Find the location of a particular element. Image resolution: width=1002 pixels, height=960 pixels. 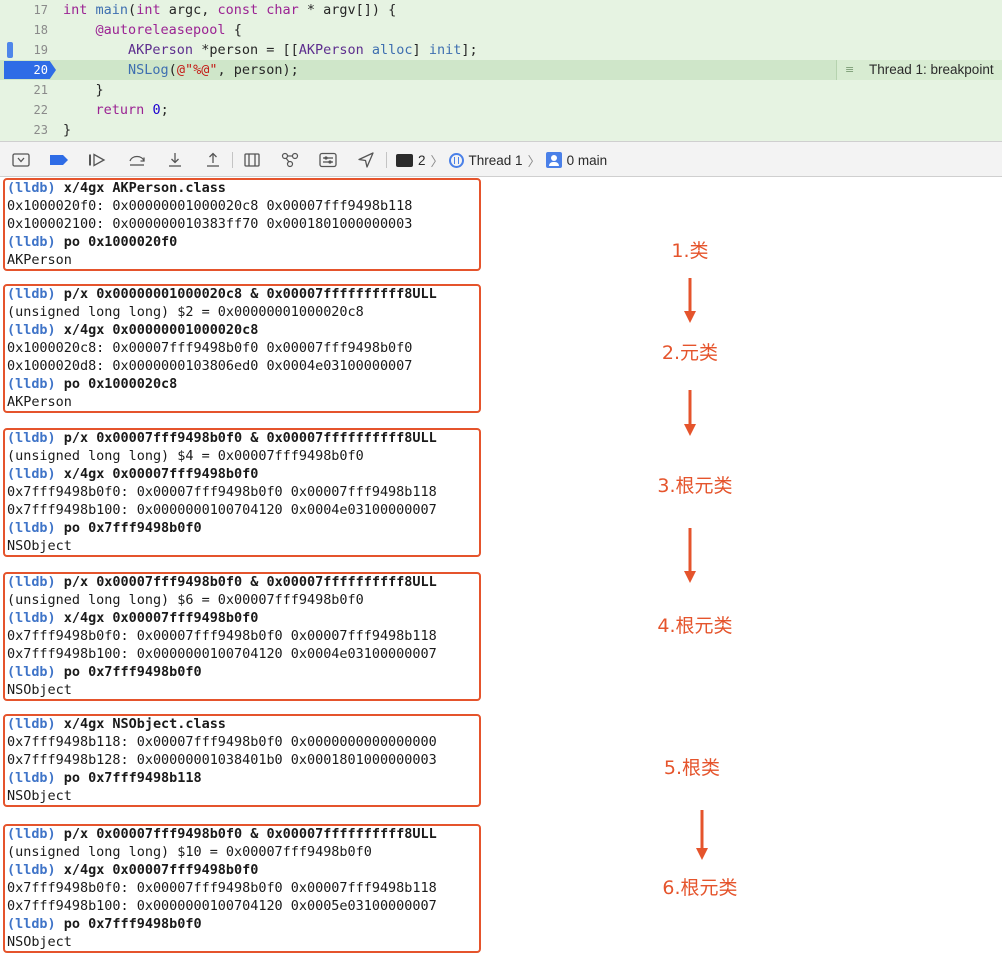

code-line: 21 } is located at coordinates (501, 90).